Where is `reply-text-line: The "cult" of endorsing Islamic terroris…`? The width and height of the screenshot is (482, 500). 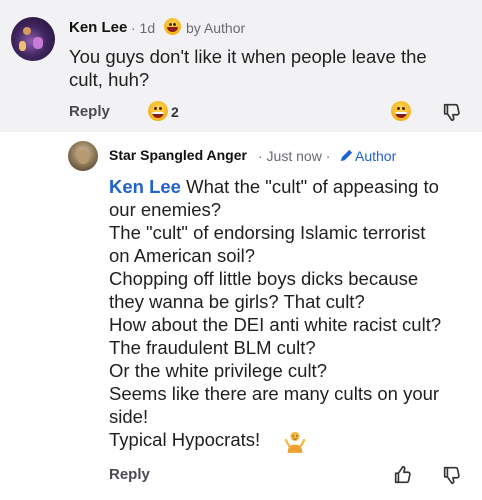
reply-text-line: The "cult" of endorsing Islamic terroris… is located at coordinates (267, 232).